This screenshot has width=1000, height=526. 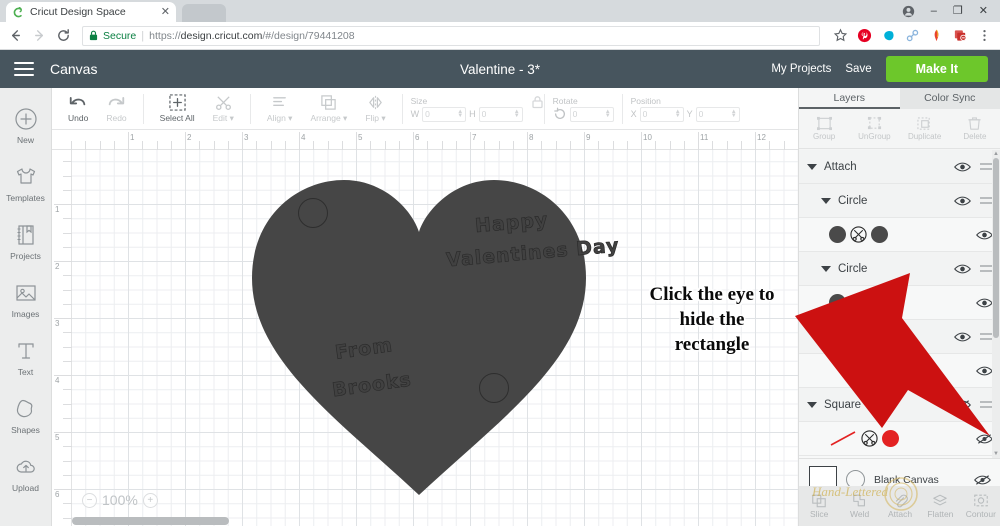 I want to click on select-all-button: Select All, so click(x=177, y=108).